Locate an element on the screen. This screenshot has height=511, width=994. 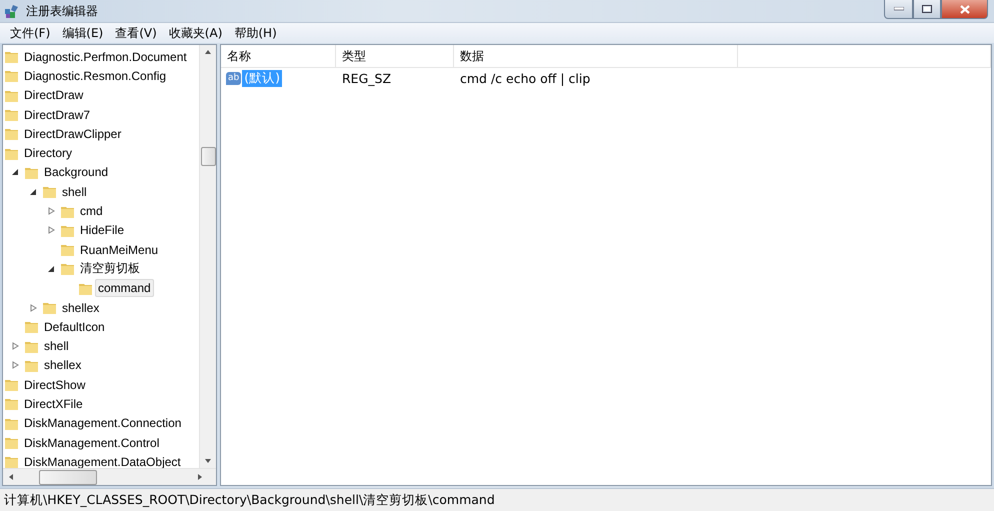
horizontal-scrollbar is located at coordinates (109, 476).